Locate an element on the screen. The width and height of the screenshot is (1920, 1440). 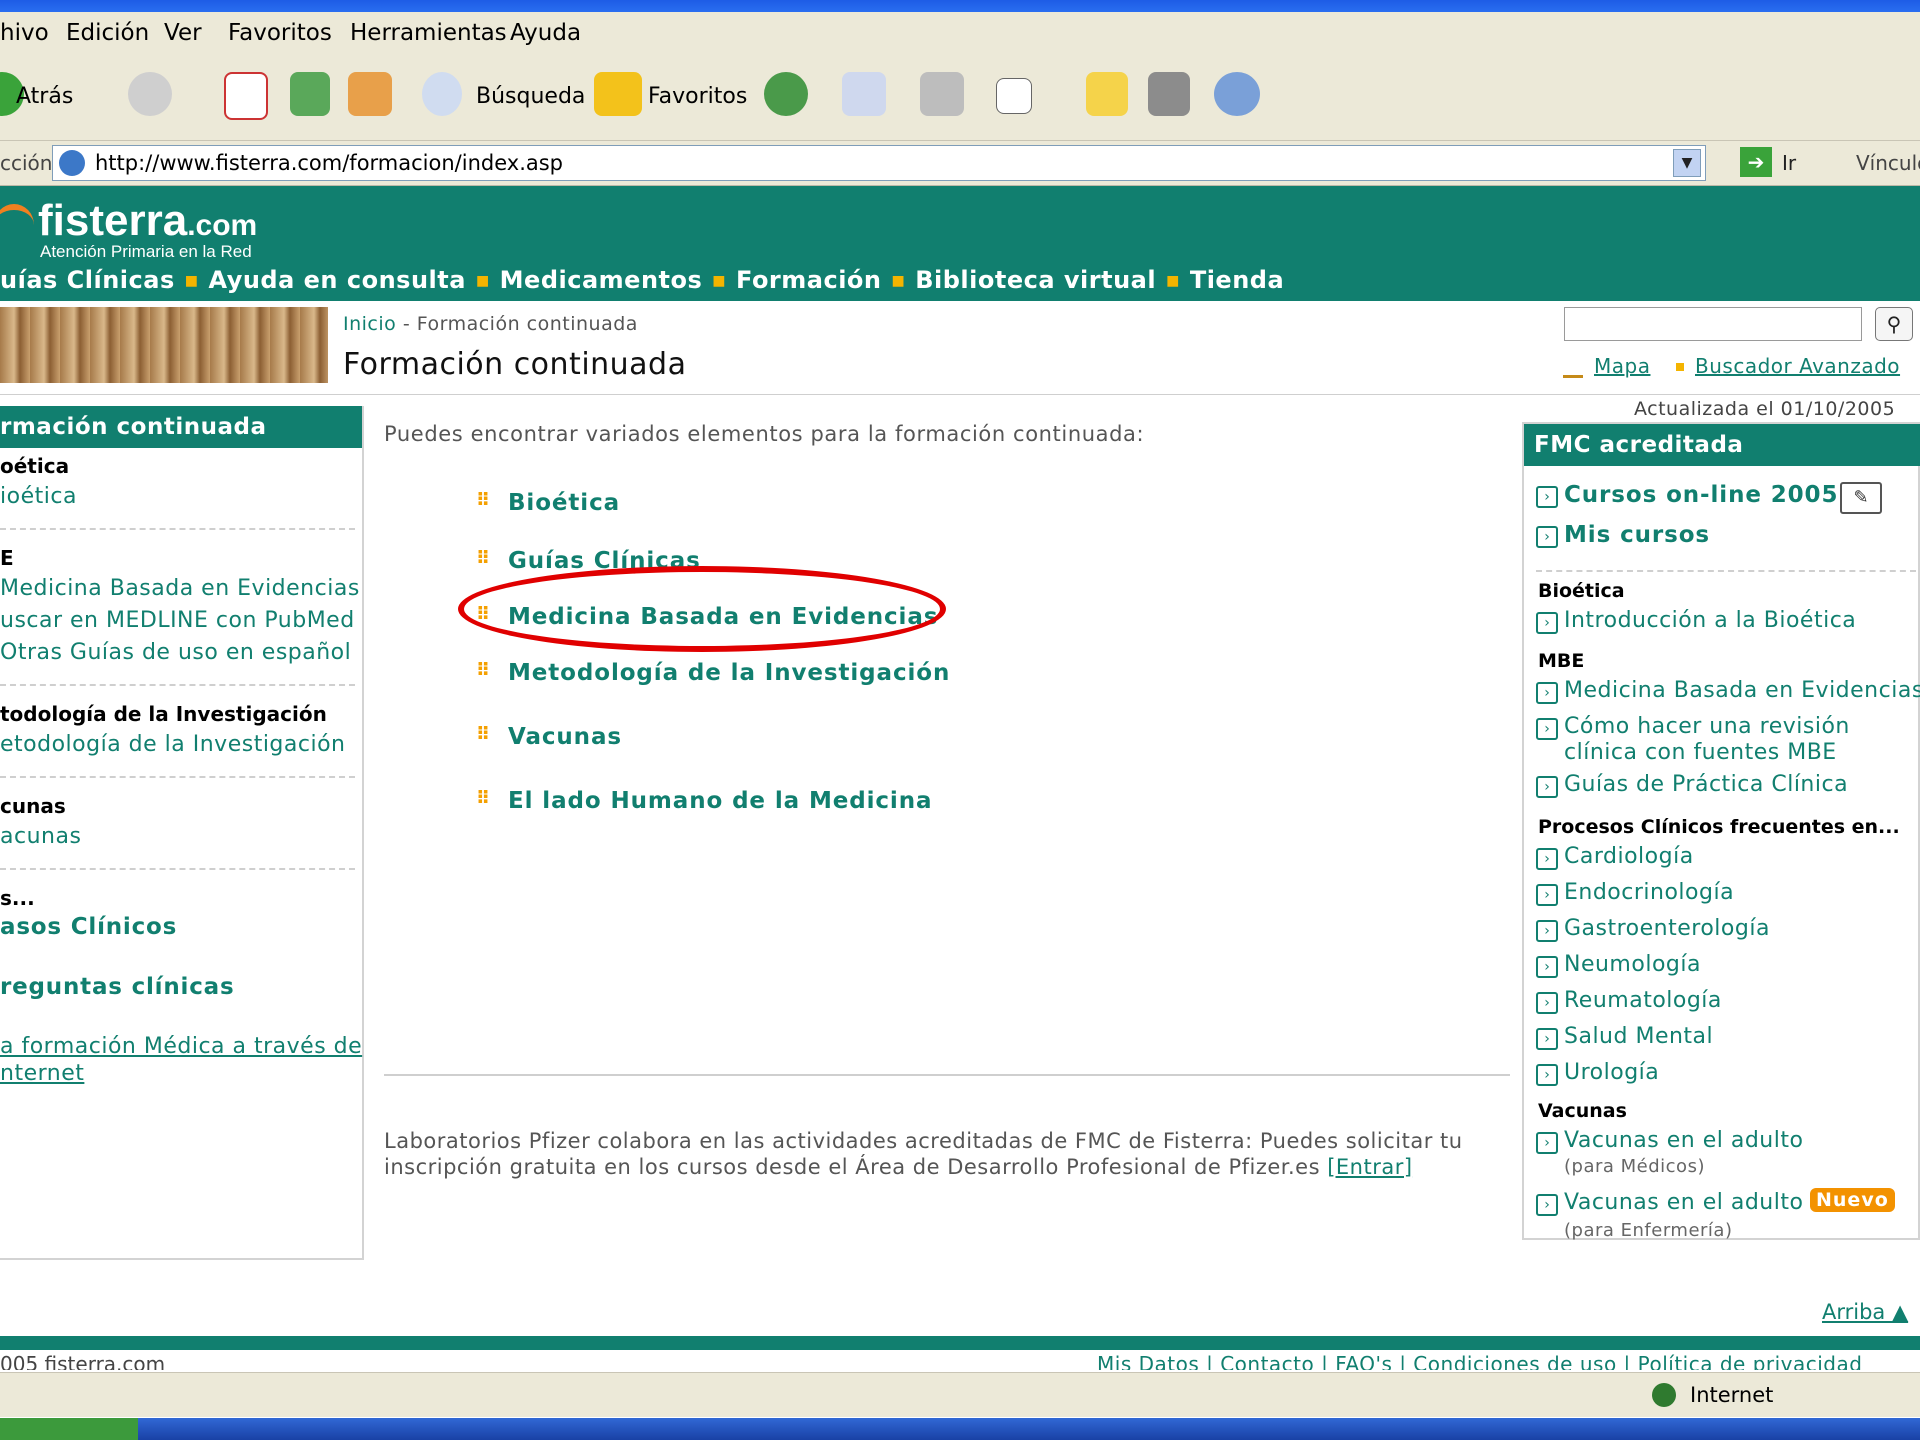
search-button-label: Búsqueda is located at coordinates (530, 96).